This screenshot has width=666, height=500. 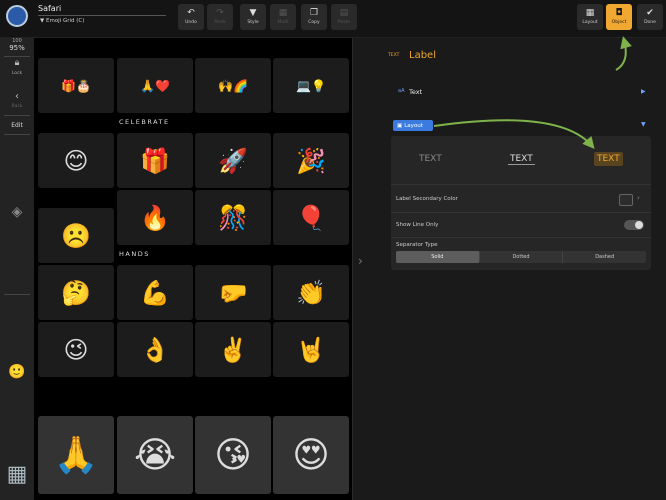 What do you see at coordinates (76, 160) in the screenshot?
I see `grid-cell: 😊` at bounding box center [76, 160].